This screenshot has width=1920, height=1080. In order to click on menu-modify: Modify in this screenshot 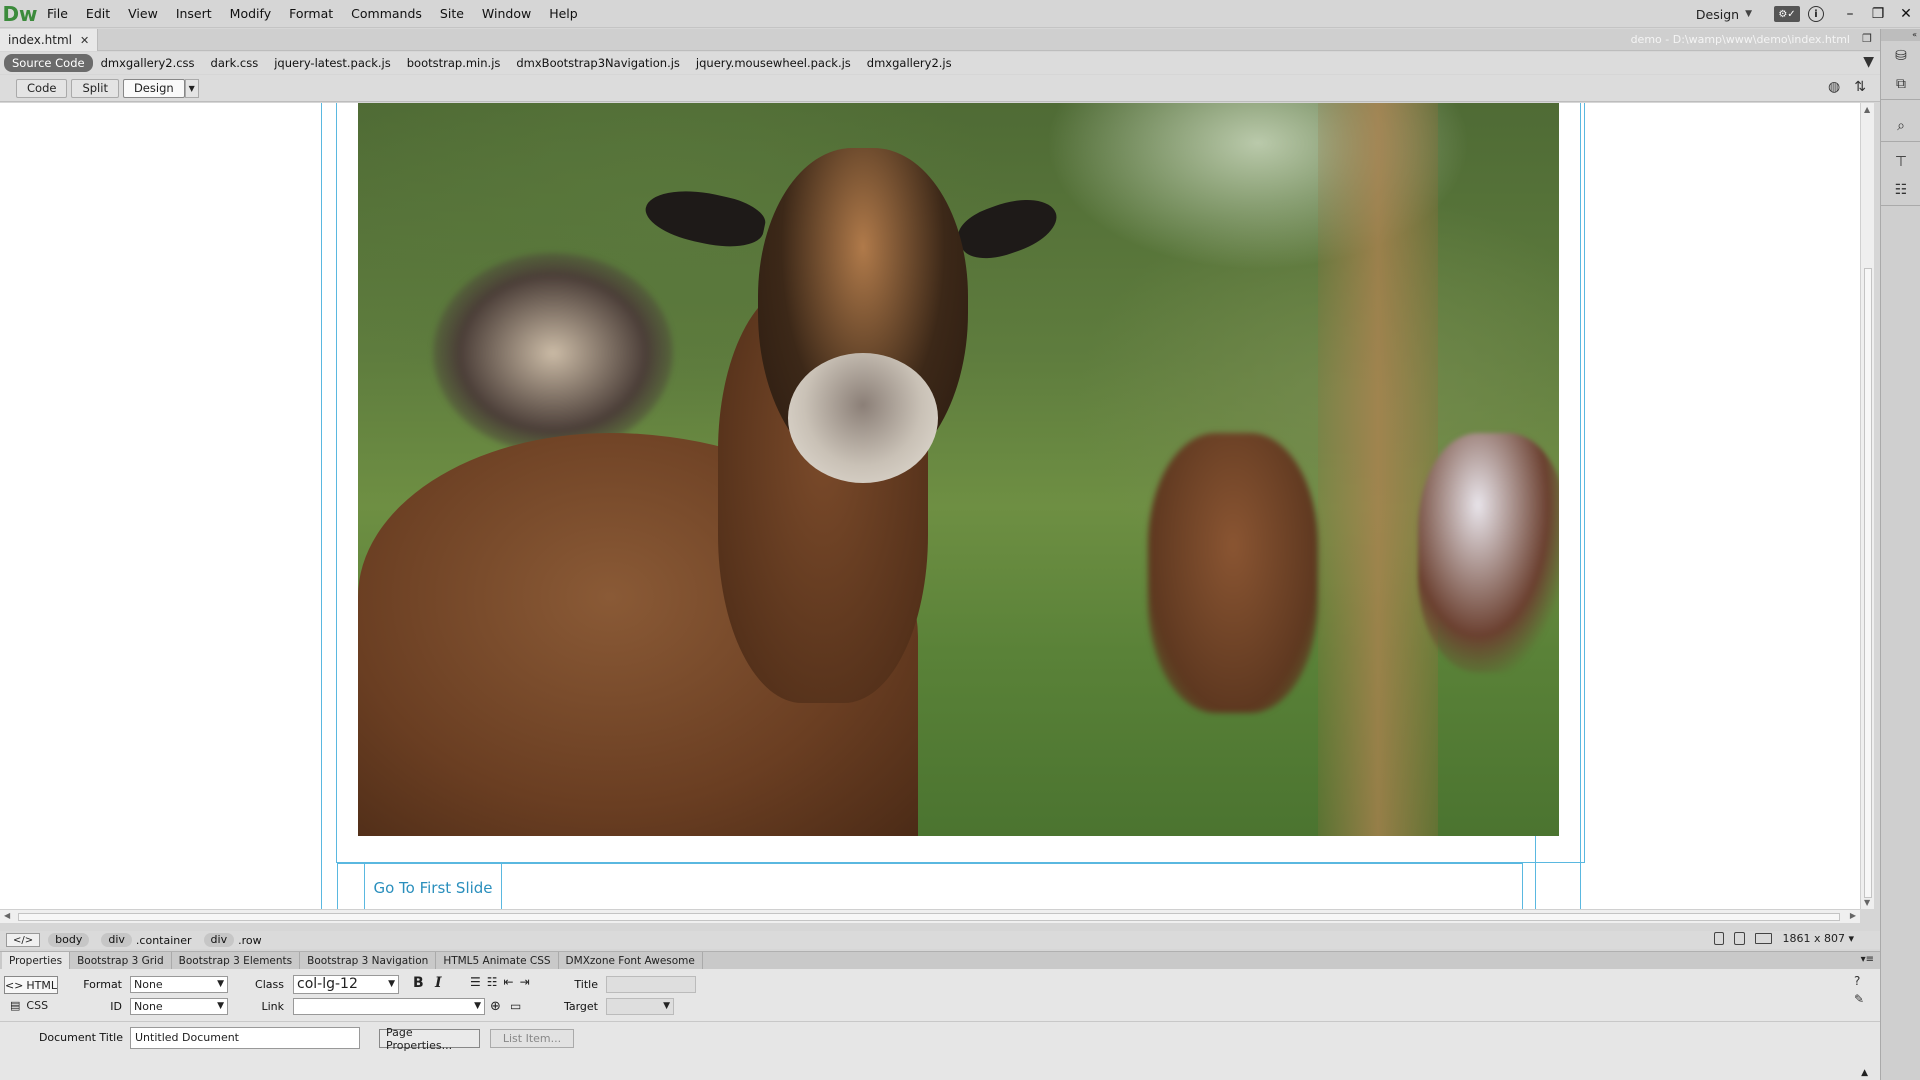, I will do `click(250, 14)`.